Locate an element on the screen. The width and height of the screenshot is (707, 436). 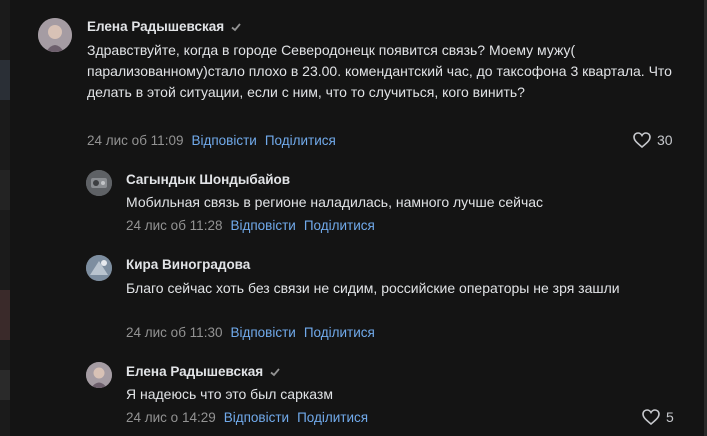
comment-author: Сагындык Шондыбайов is located at coordinates (208, 179).